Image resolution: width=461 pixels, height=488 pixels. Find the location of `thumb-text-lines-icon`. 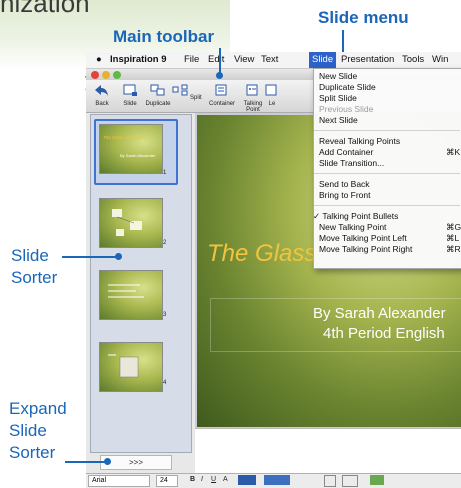

thumb-text-lines-icon is located at coordinates (126, 291).